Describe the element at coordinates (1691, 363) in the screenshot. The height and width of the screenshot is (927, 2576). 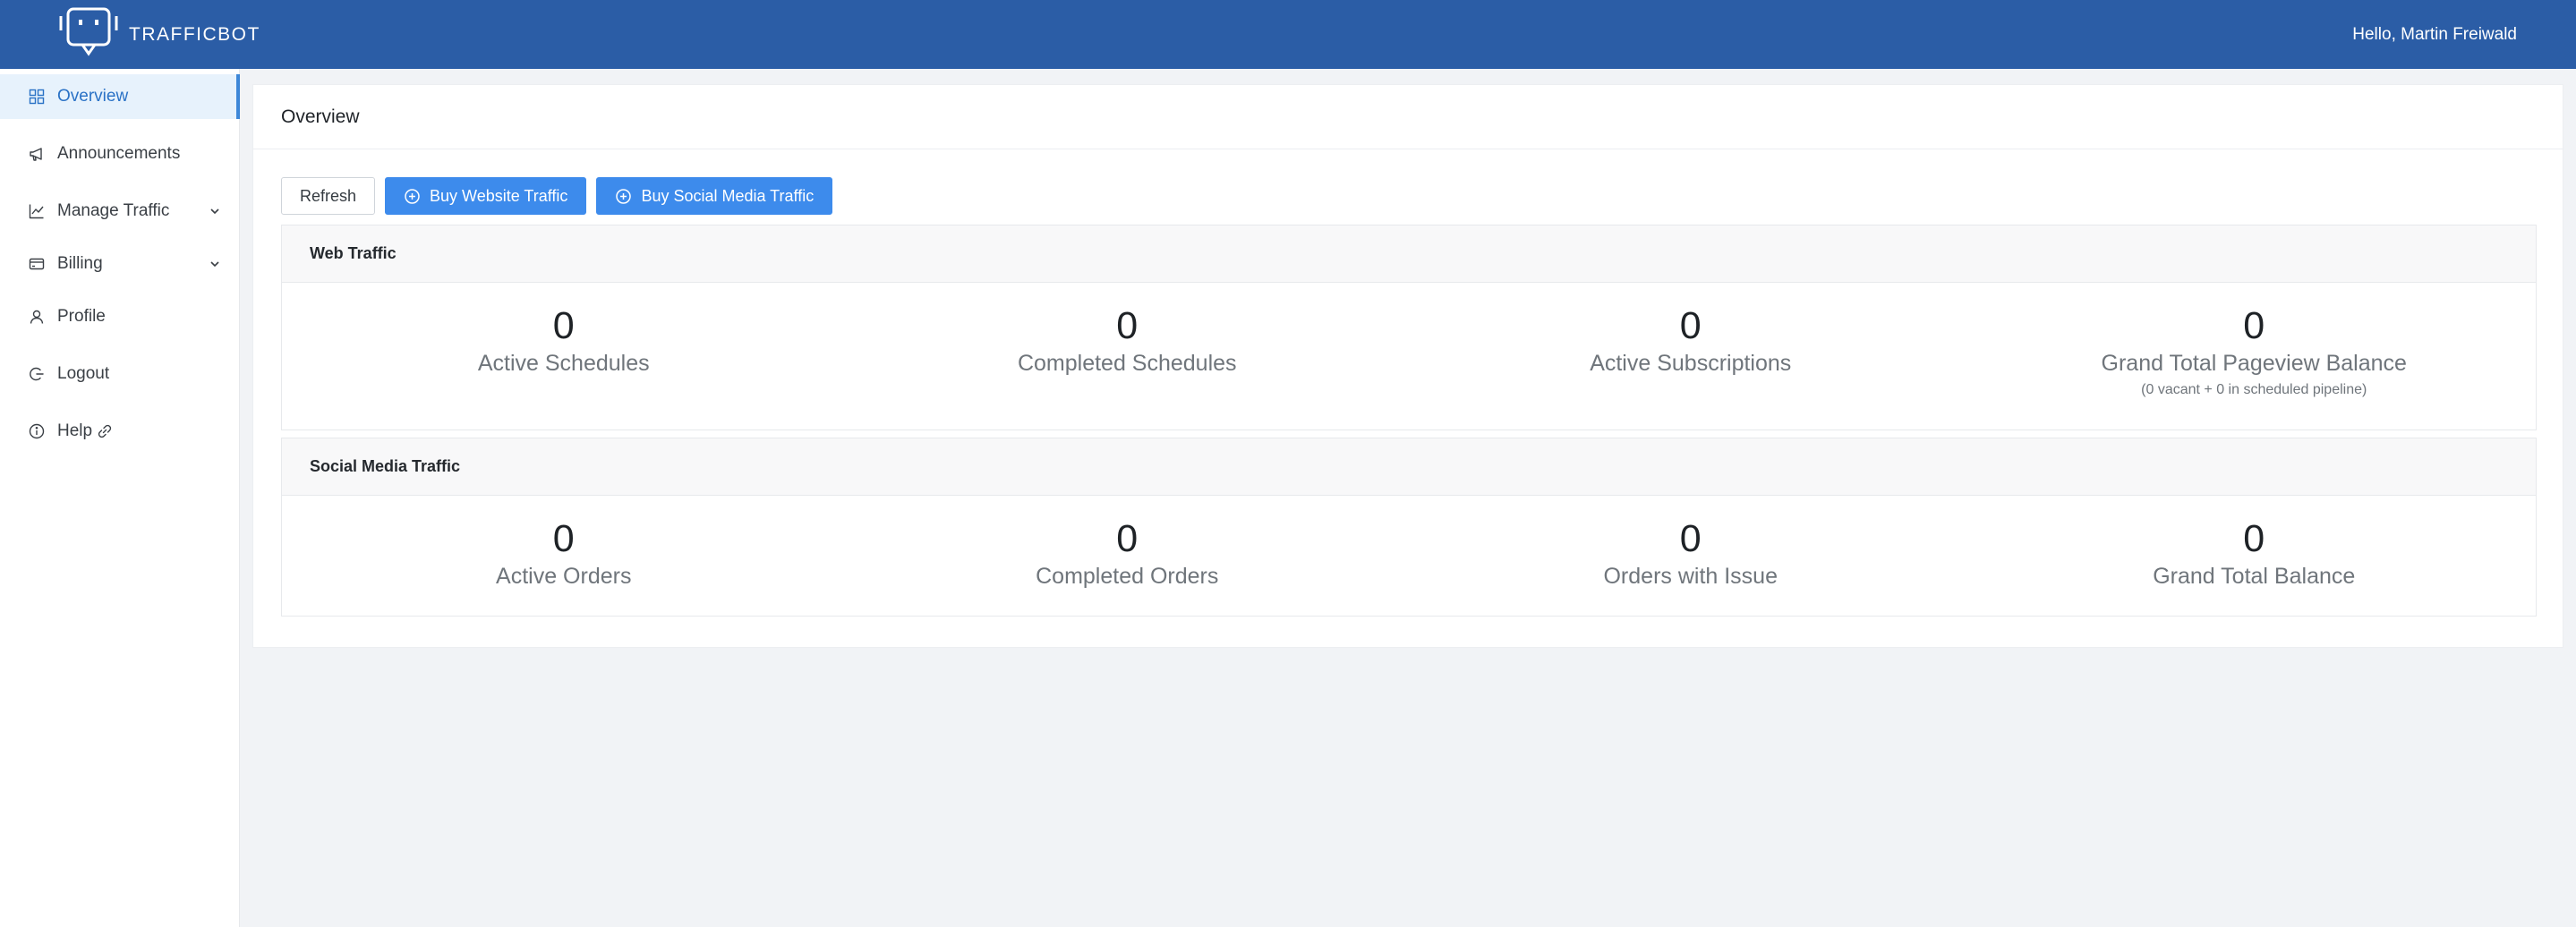
I see `stat-label: Active Subscriptions` at that location.